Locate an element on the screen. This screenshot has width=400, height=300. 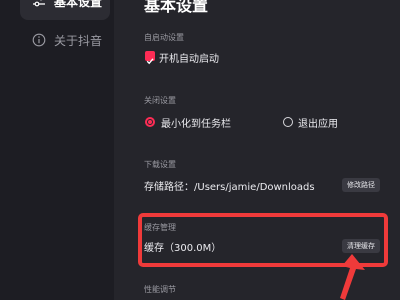
autostart-section-label: 自启动设置 is located at coordinates (164, 37).